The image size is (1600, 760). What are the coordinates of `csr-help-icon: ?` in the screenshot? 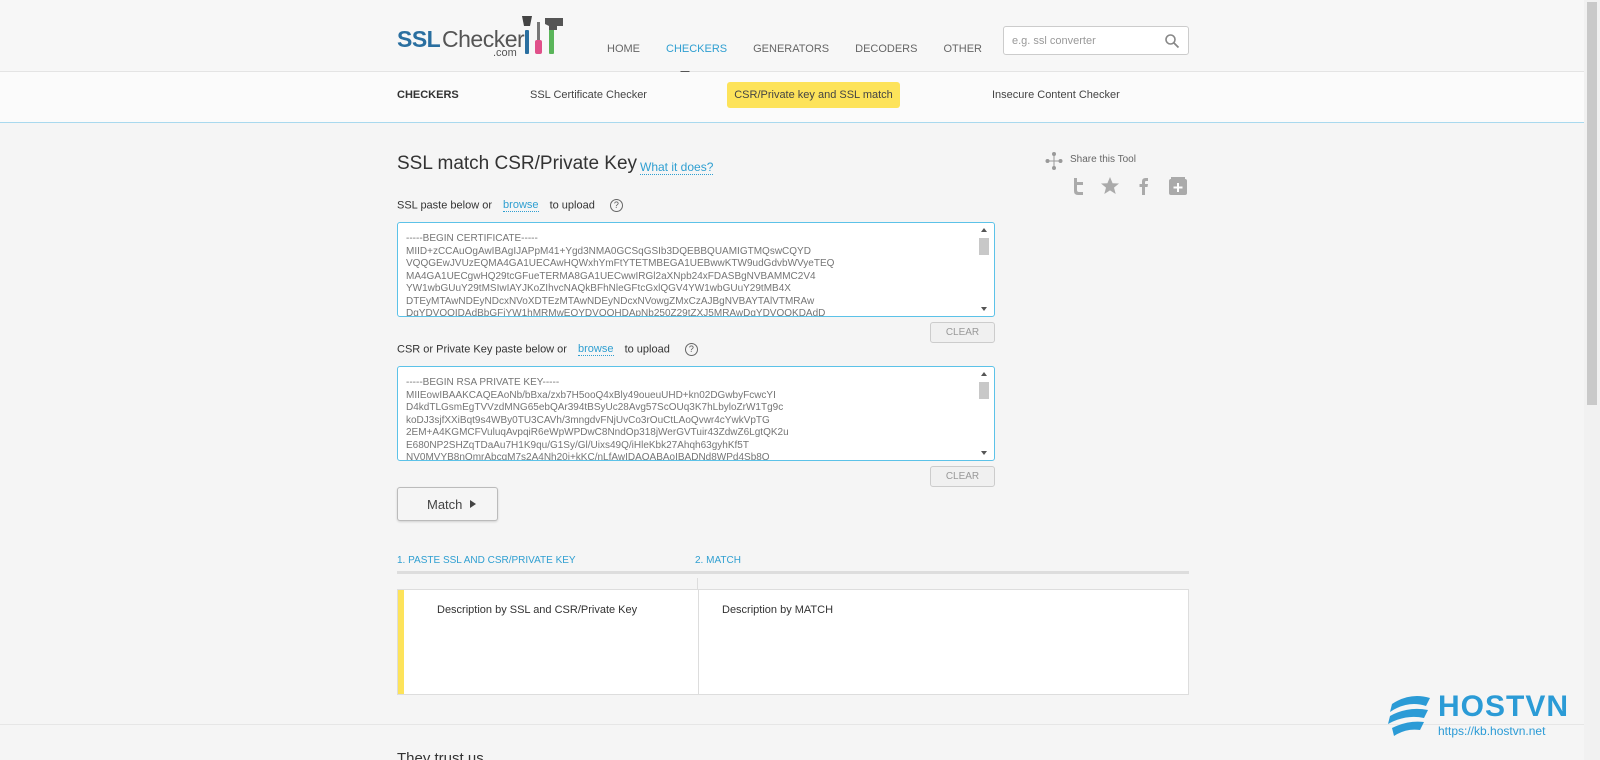 It's located at (691, 349).